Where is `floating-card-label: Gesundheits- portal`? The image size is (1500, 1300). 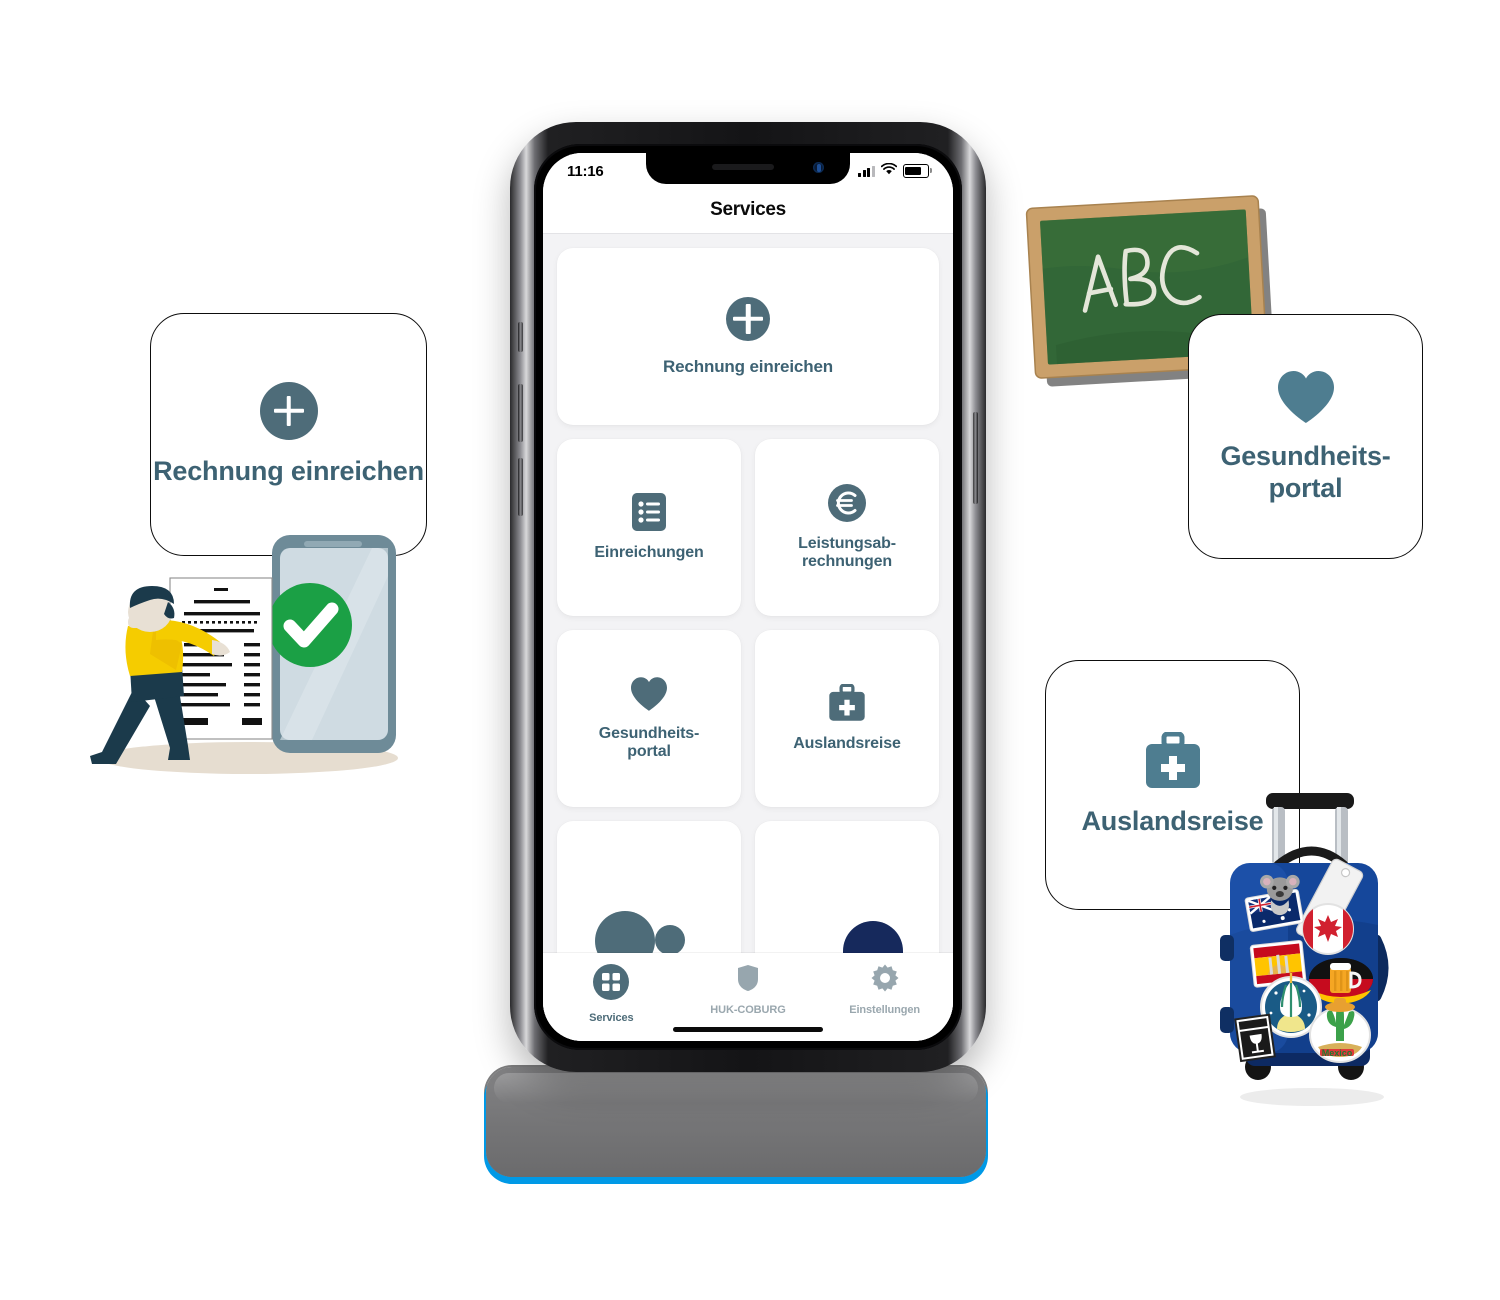 floating-card-label: Gesundheits- portal is located at coordinates (1305, 472).